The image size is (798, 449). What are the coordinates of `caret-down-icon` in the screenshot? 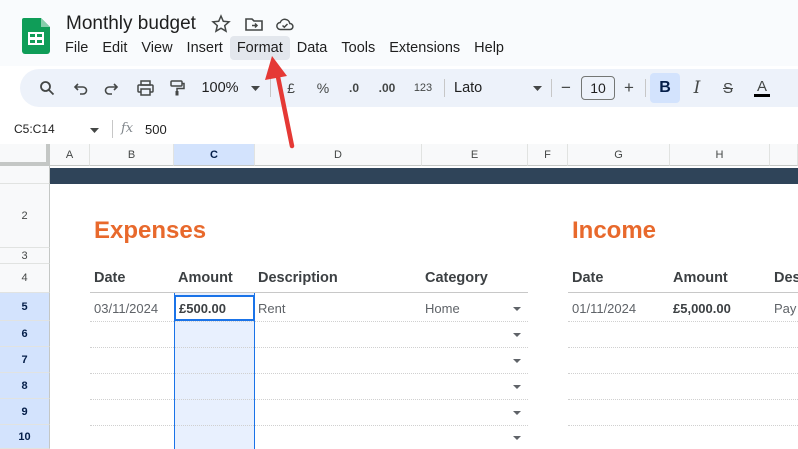 It's located at (255, 88).